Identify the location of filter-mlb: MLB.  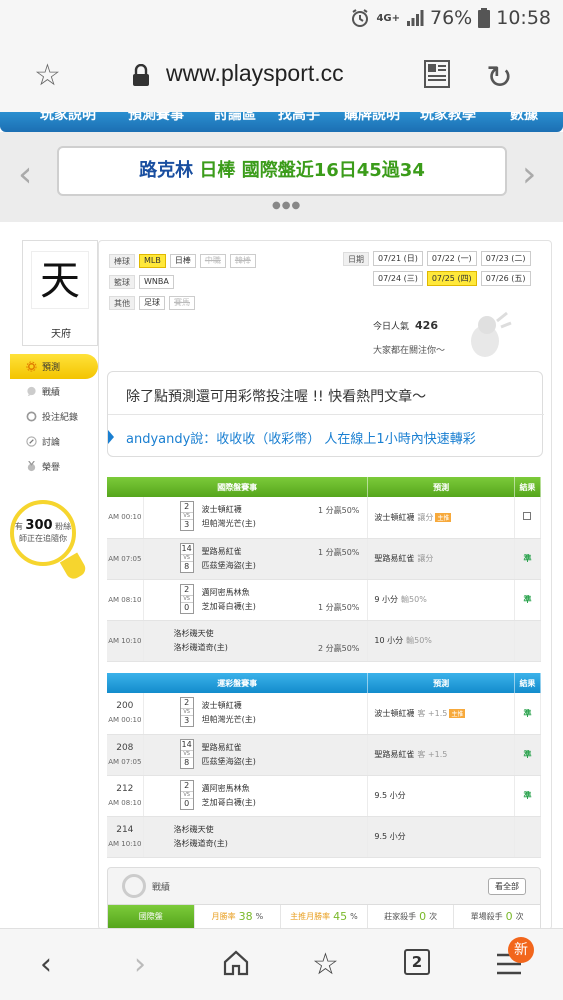
(152, 261).